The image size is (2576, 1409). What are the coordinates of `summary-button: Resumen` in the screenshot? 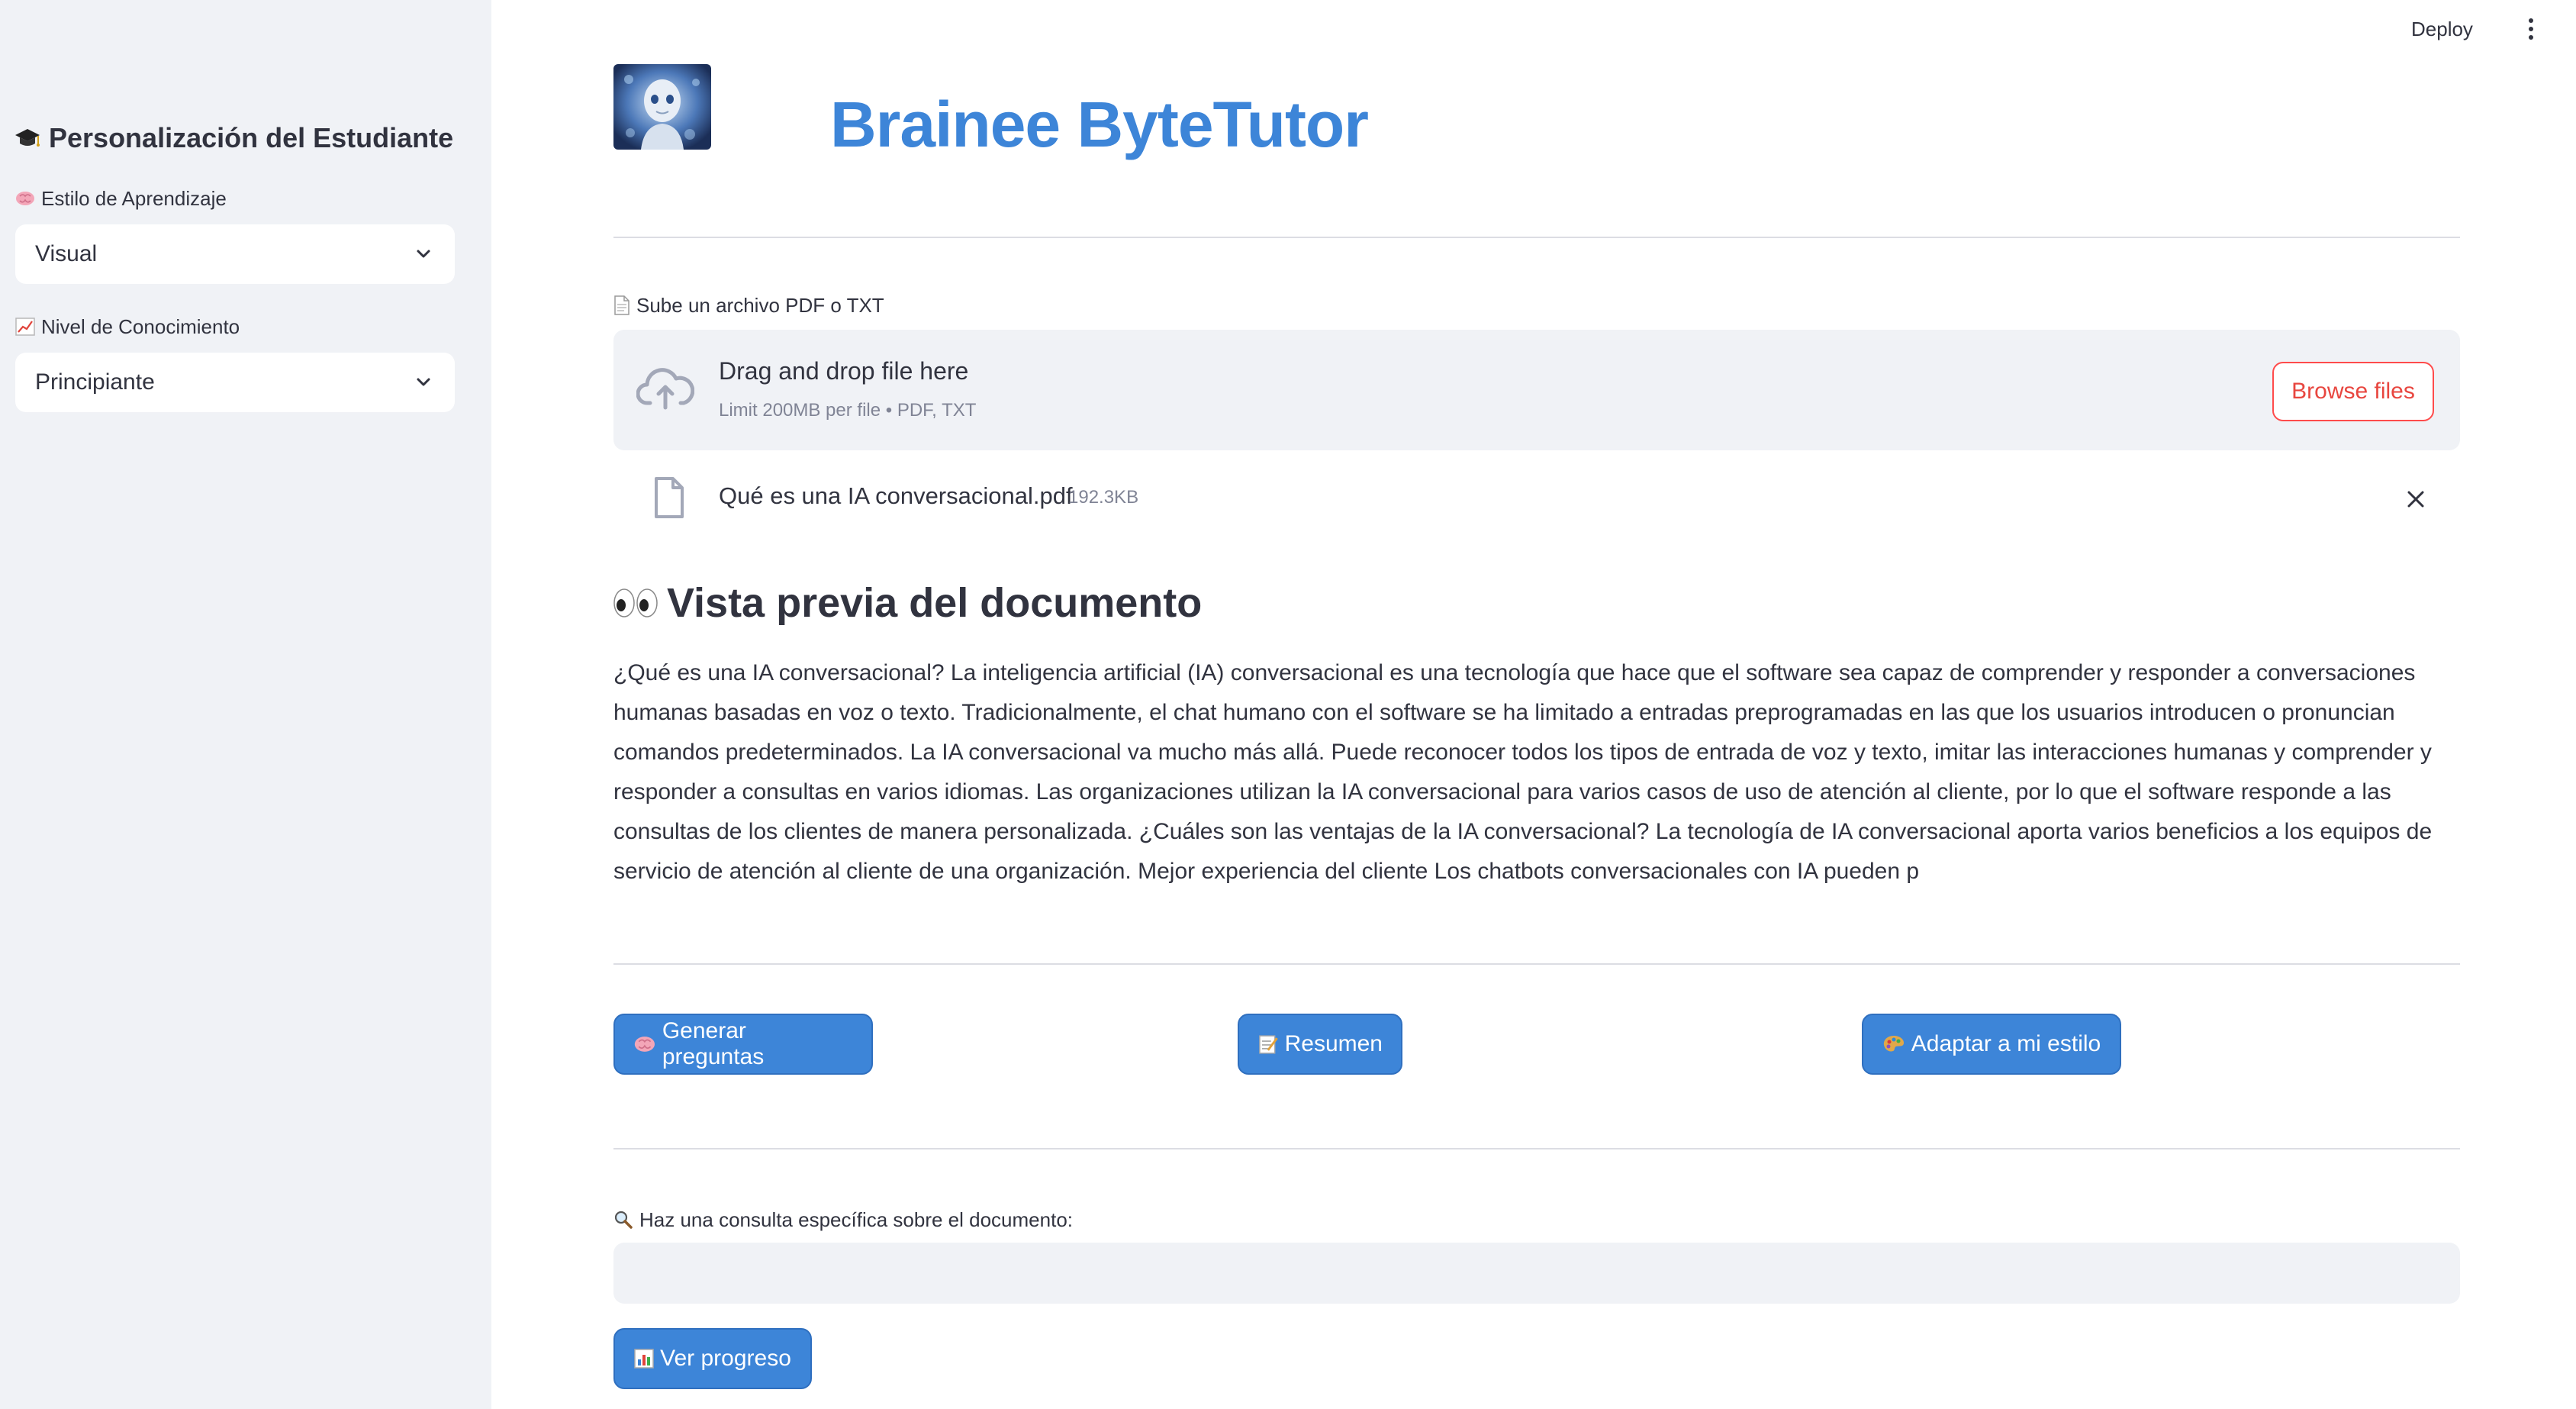 It's located at (1320, 1044).